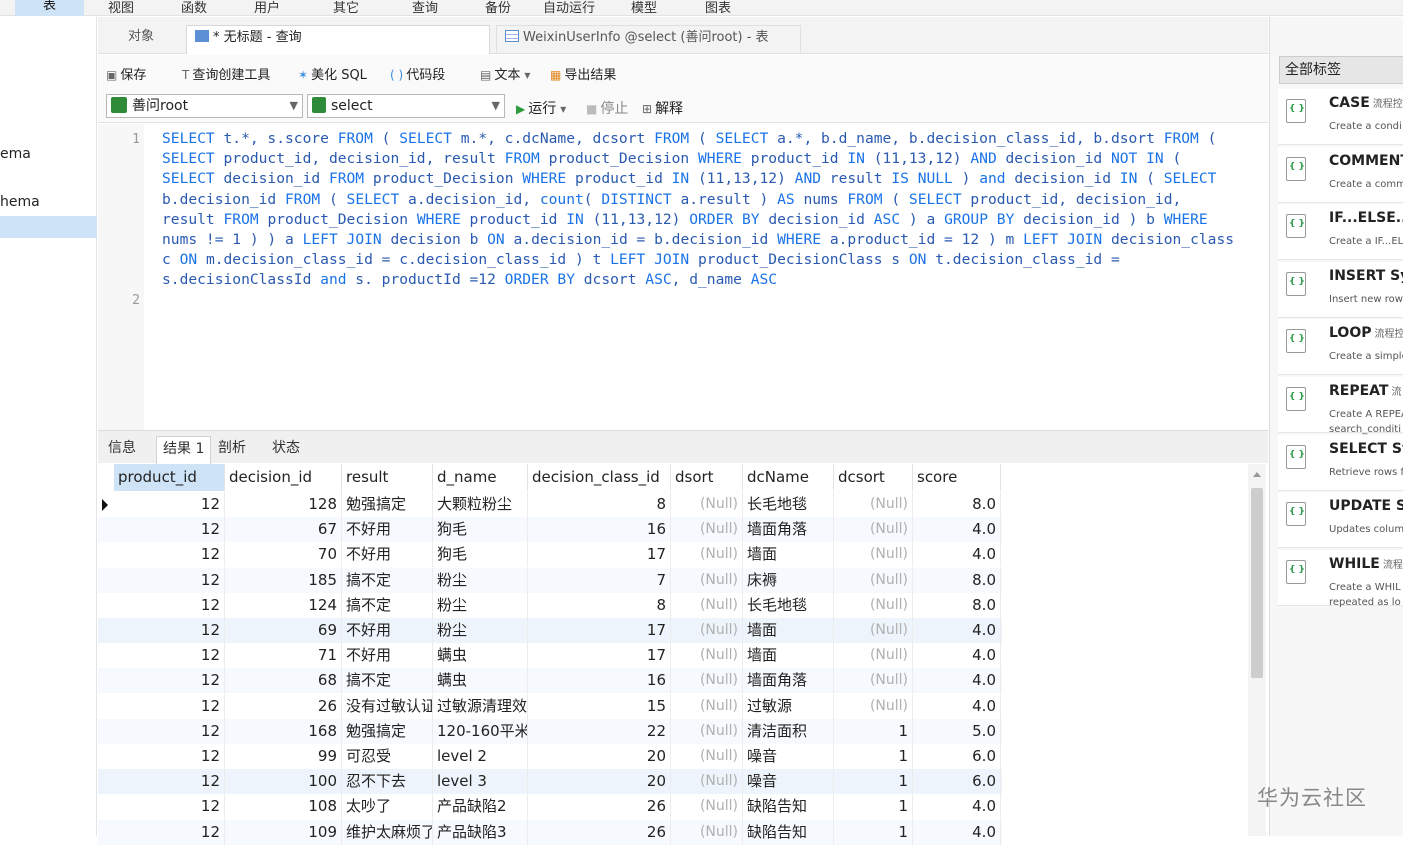 The height and width of the screenshot is (845, 1403). I want to click on explain-button: ⊞解释, so click(662, 108).